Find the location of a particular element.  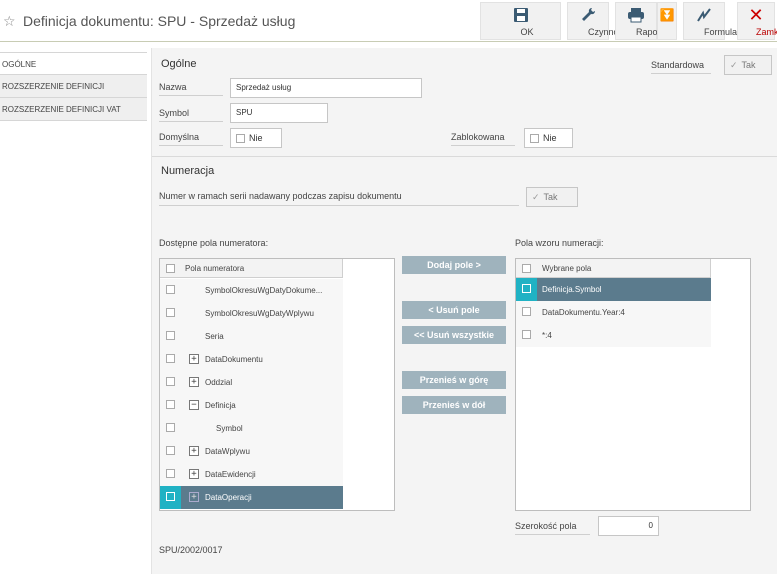

name-label: Nazwa is located at coordinates (191, 89).